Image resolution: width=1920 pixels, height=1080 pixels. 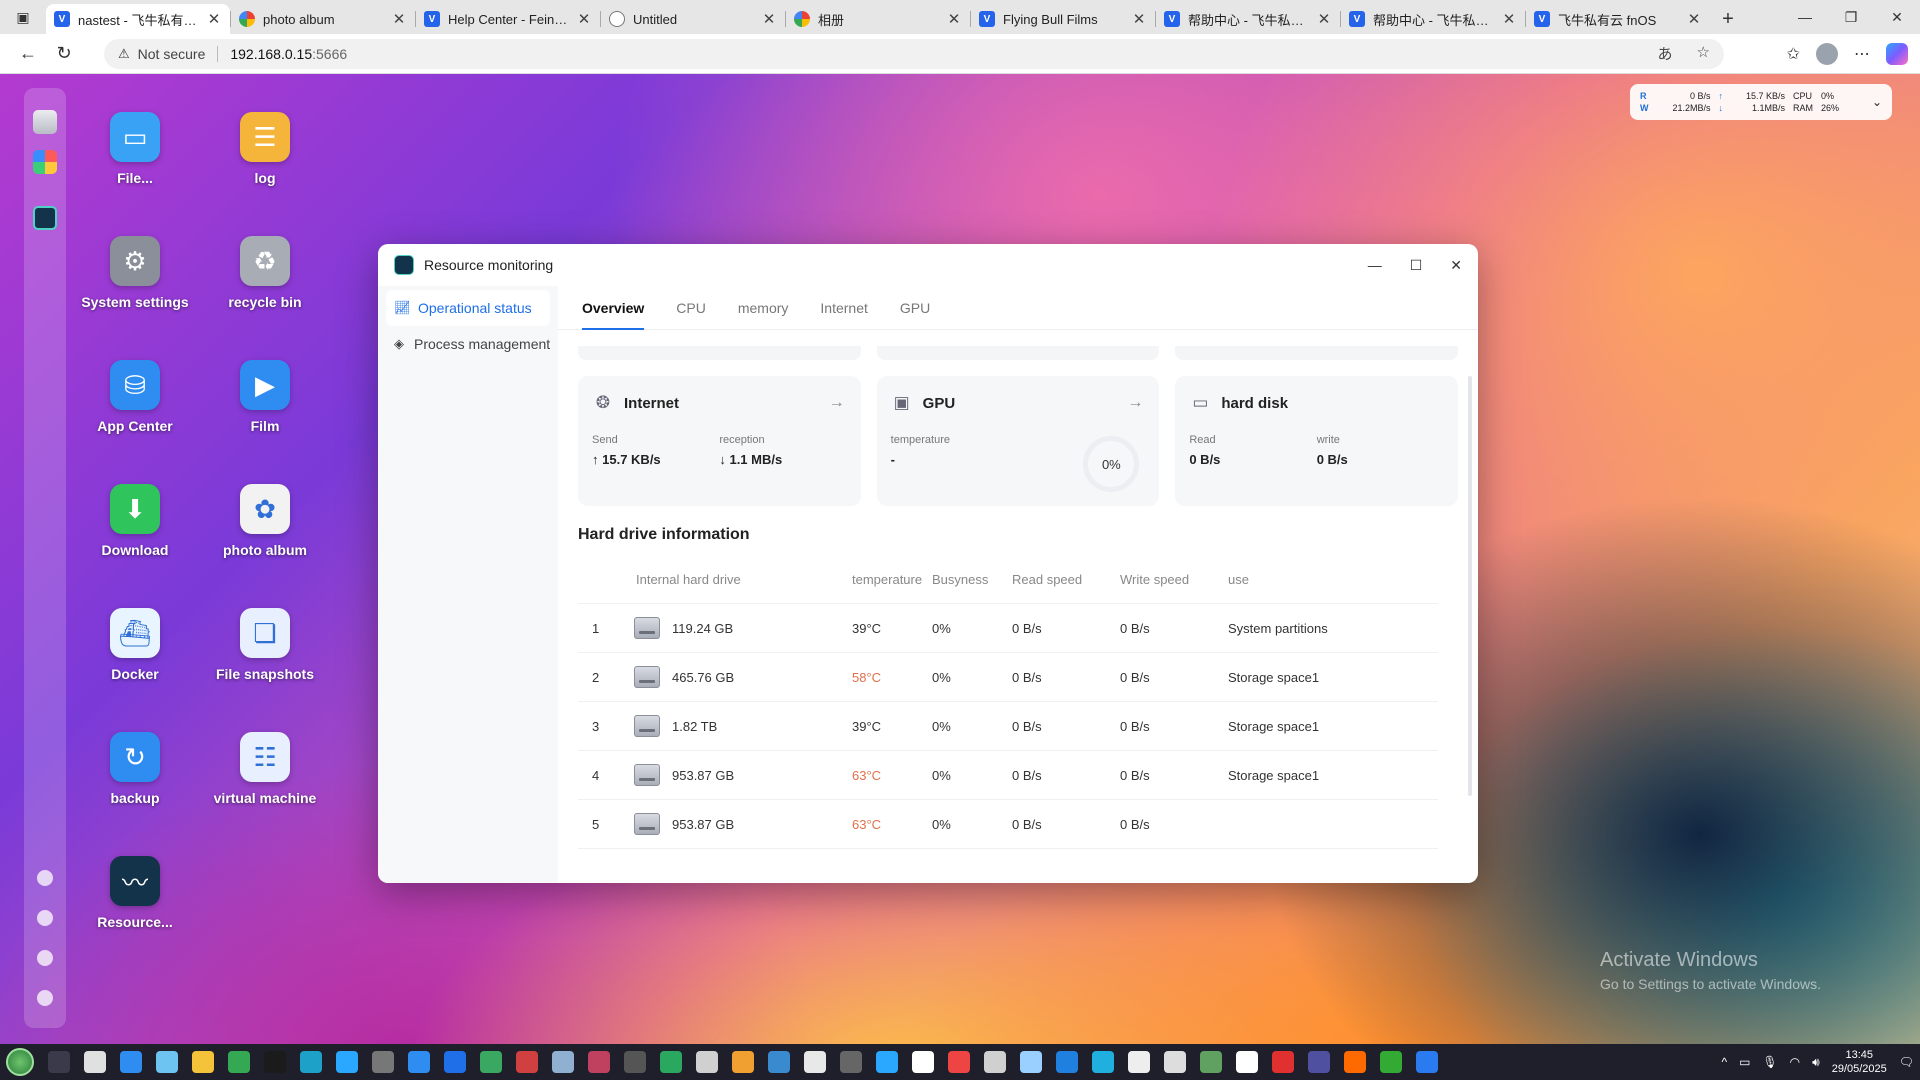 I want to click on table-row: 5 953.87 GB 63°C 0% 0 B/s 0 B/s, so click(x=1008, y=824).